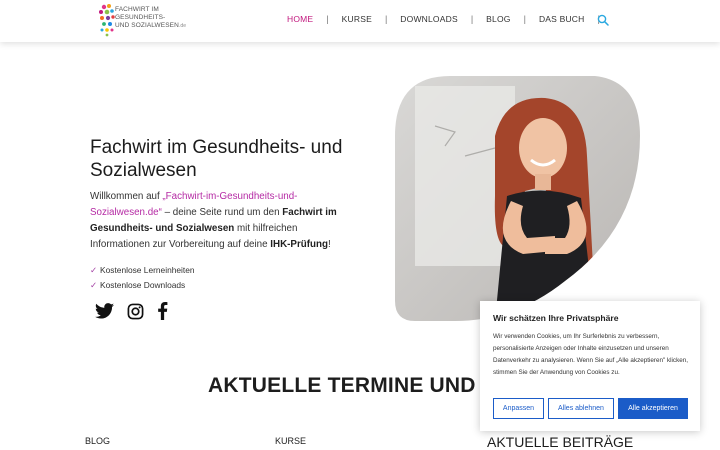  I want to click on intro-bold-exam: IHK-Prüfung, so click(299, 244).